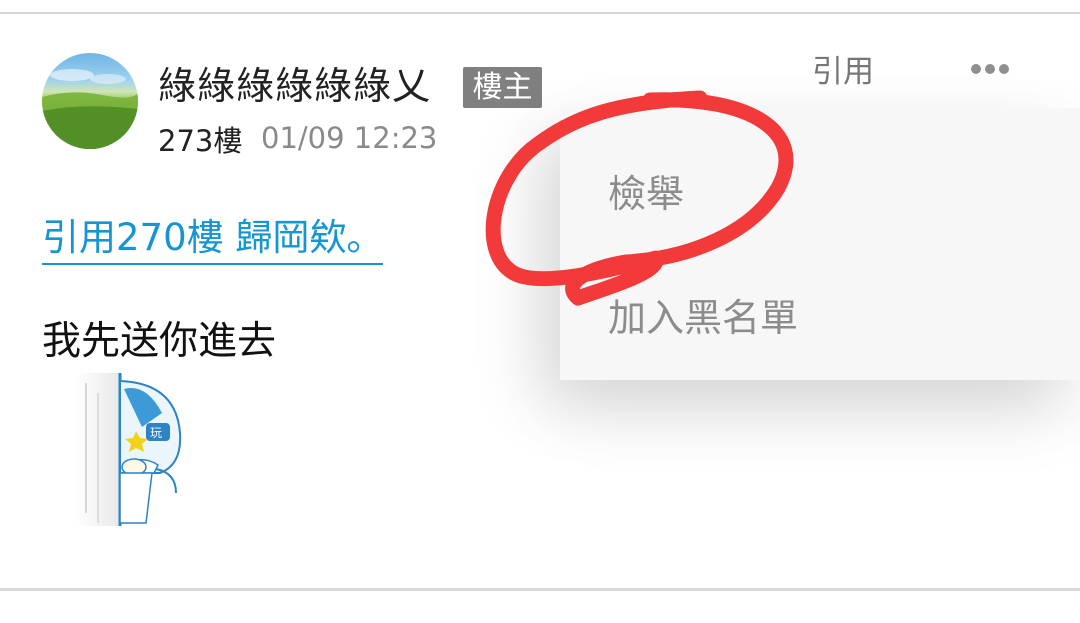 This screenshot has height=623, width=1080. What do you see at coordinates (502, 87) in the screenshot?
I see `host-badge: 樓主` at bounding box center [502, 87].